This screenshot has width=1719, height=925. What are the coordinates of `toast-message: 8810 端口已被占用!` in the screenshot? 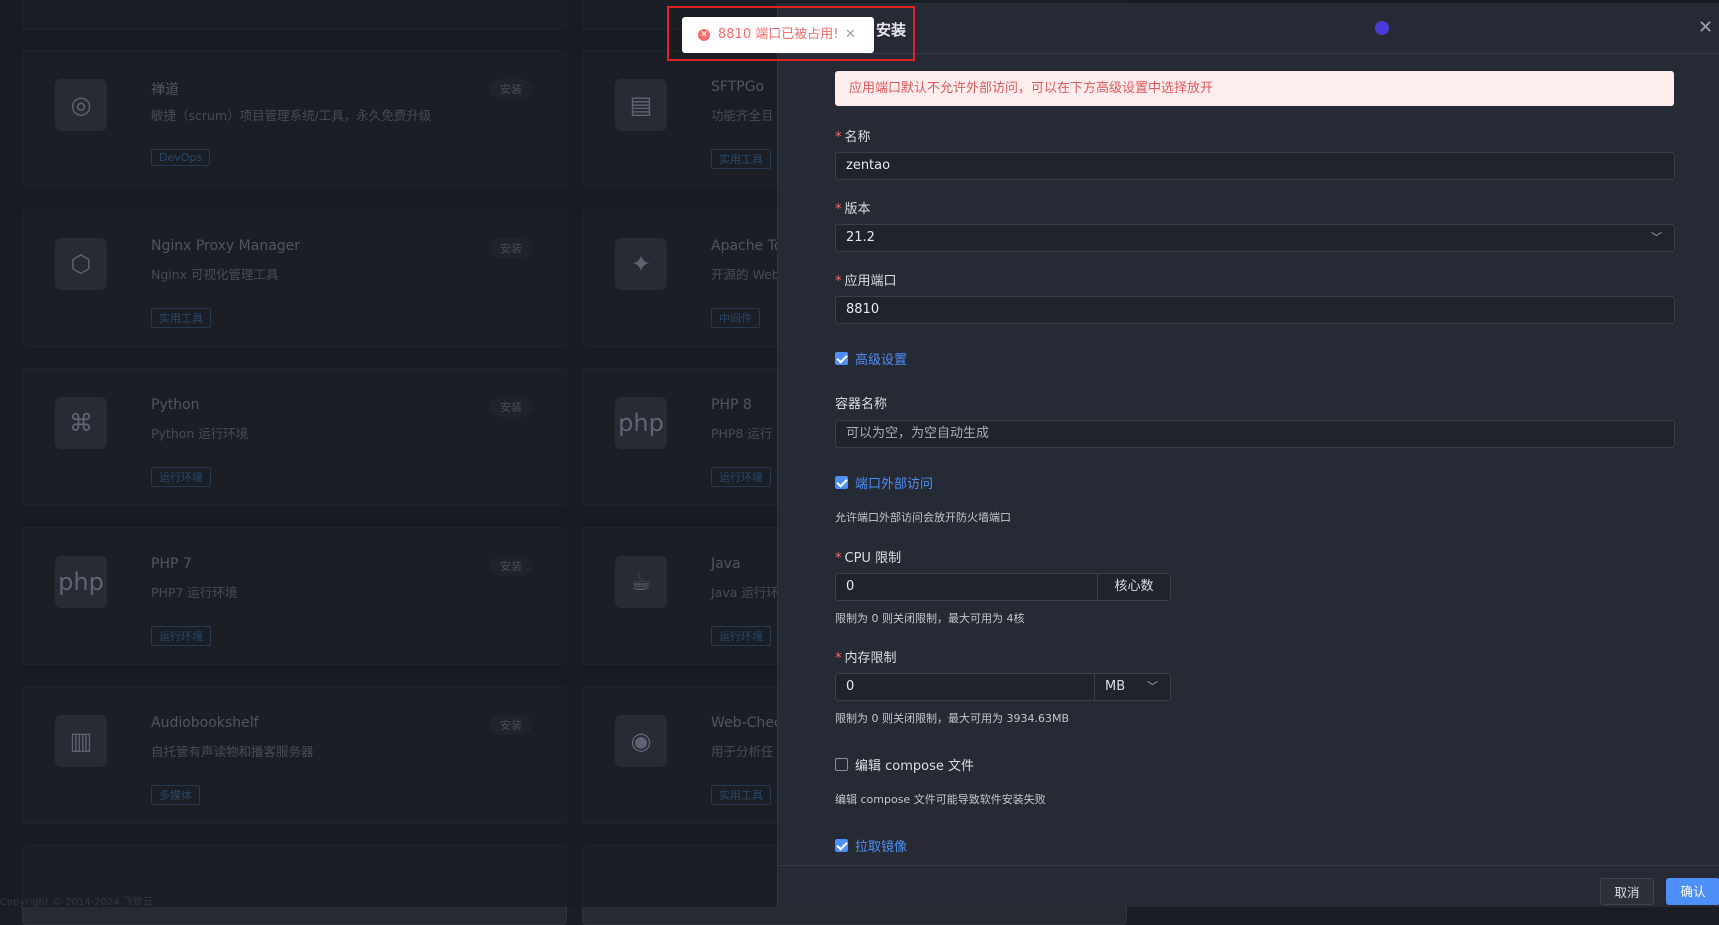 It's located at (778, 34).